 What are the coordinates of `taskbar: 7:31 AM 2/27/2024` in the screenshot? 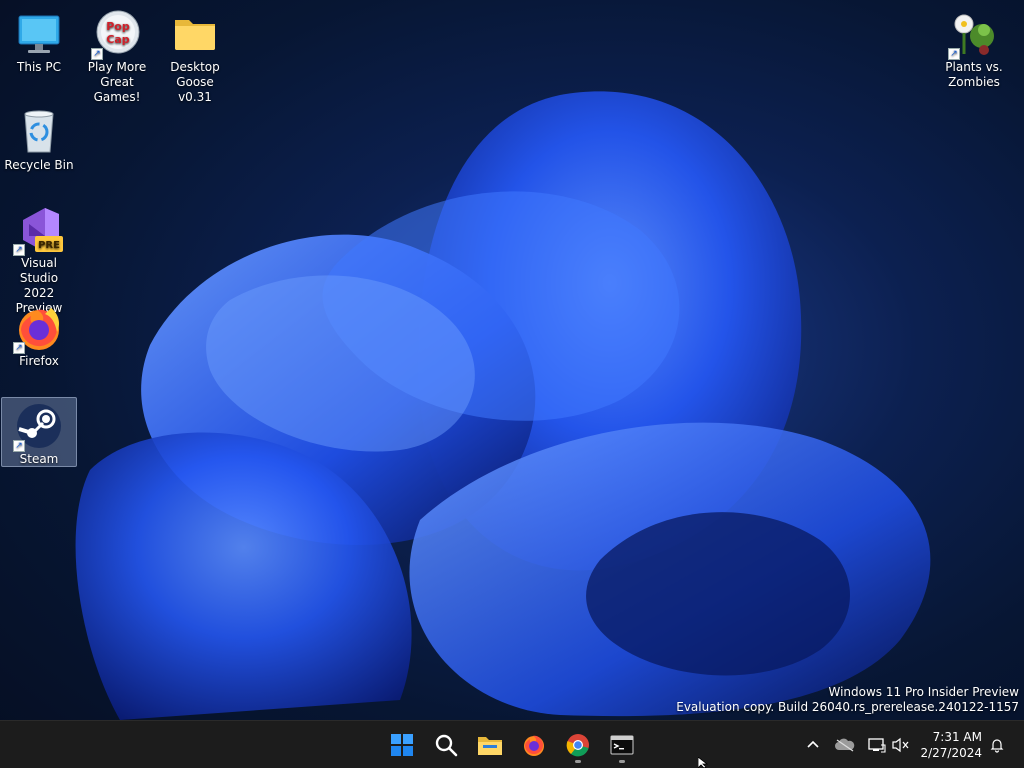 It's located at (512, 744).